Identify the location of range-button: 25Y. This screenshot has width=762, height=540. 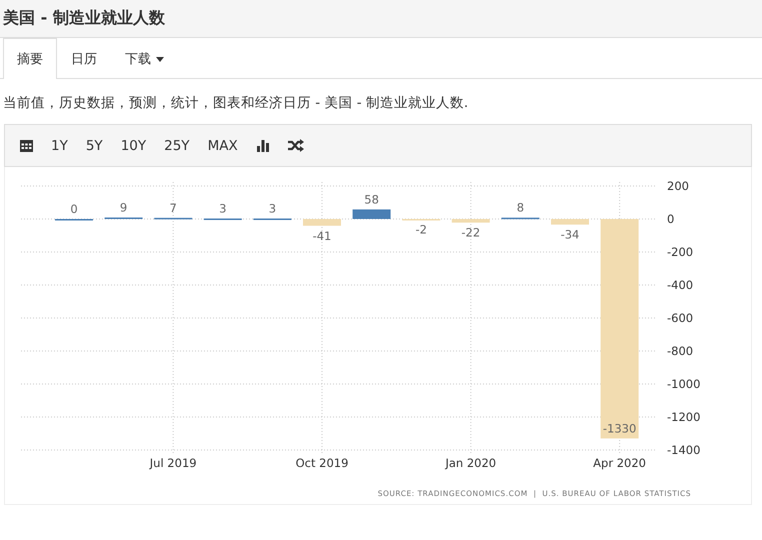
(177, 146).